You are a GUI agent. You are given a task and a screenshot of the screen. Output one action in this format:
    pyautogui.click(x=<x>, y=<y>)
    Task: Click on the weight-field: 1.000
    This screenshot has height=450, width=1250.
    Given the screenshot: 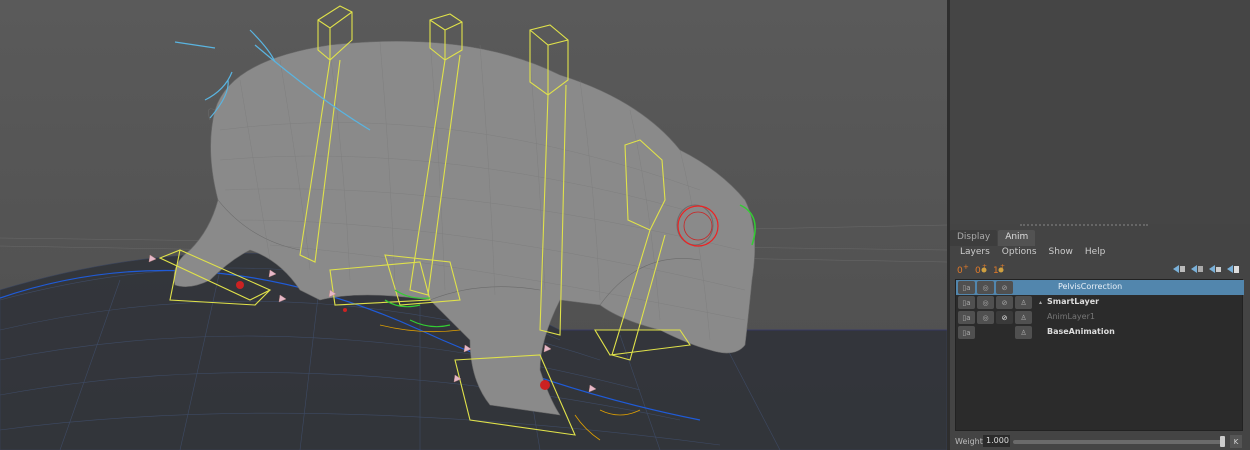 What is the action you would take?
    pyautogui.click(x=996, y=441)
    